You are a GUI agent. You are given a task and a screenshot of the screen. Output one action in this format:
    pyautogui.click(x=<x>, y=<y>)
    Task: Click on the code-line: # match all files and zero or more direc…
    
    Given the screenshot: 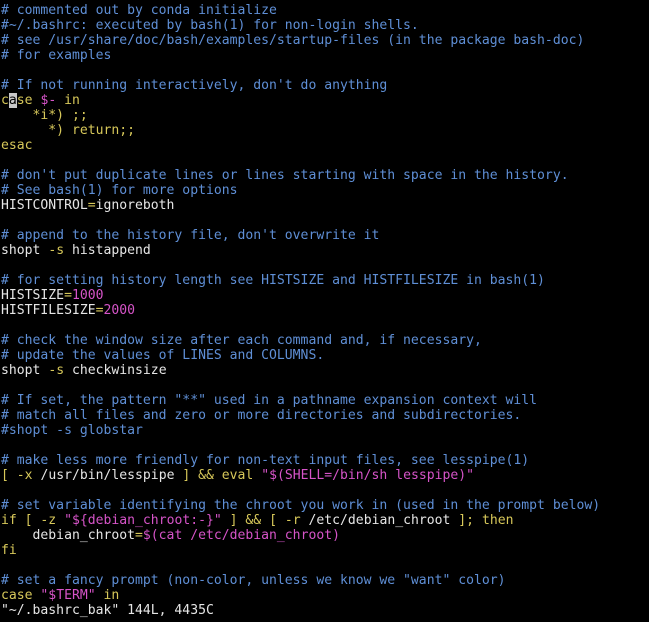 What is the action you would take?
    pyautogui.click(x=300, y=415)
    